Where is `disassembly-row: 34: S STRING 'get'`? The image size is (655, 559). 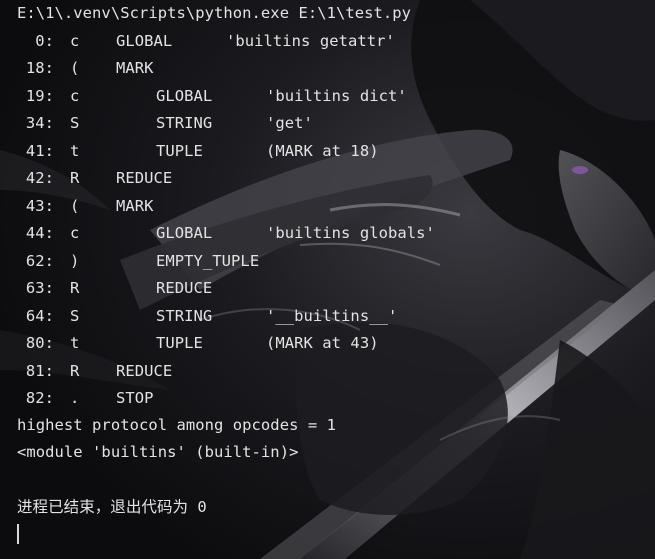
disassembly-row: 34: S STRING 'get' is located at coordinates (156, 123).